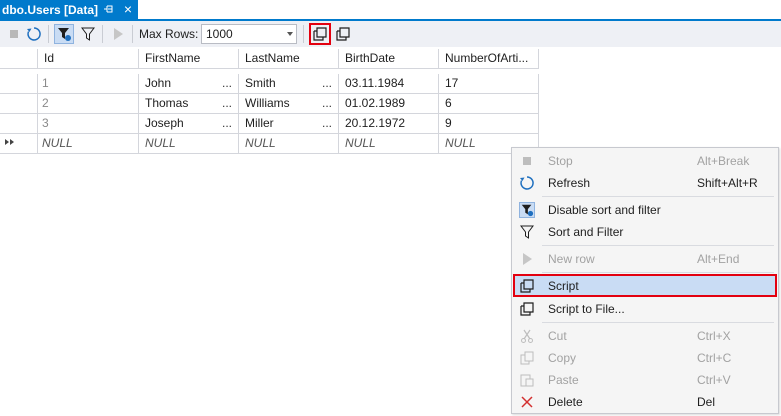 Image resolution: width=781 pixels, height=416 pixels. What do you see at coordinates (260, 83) in the screenshot?
I see `cell-value: Smith` at bounding box center [260, 83].